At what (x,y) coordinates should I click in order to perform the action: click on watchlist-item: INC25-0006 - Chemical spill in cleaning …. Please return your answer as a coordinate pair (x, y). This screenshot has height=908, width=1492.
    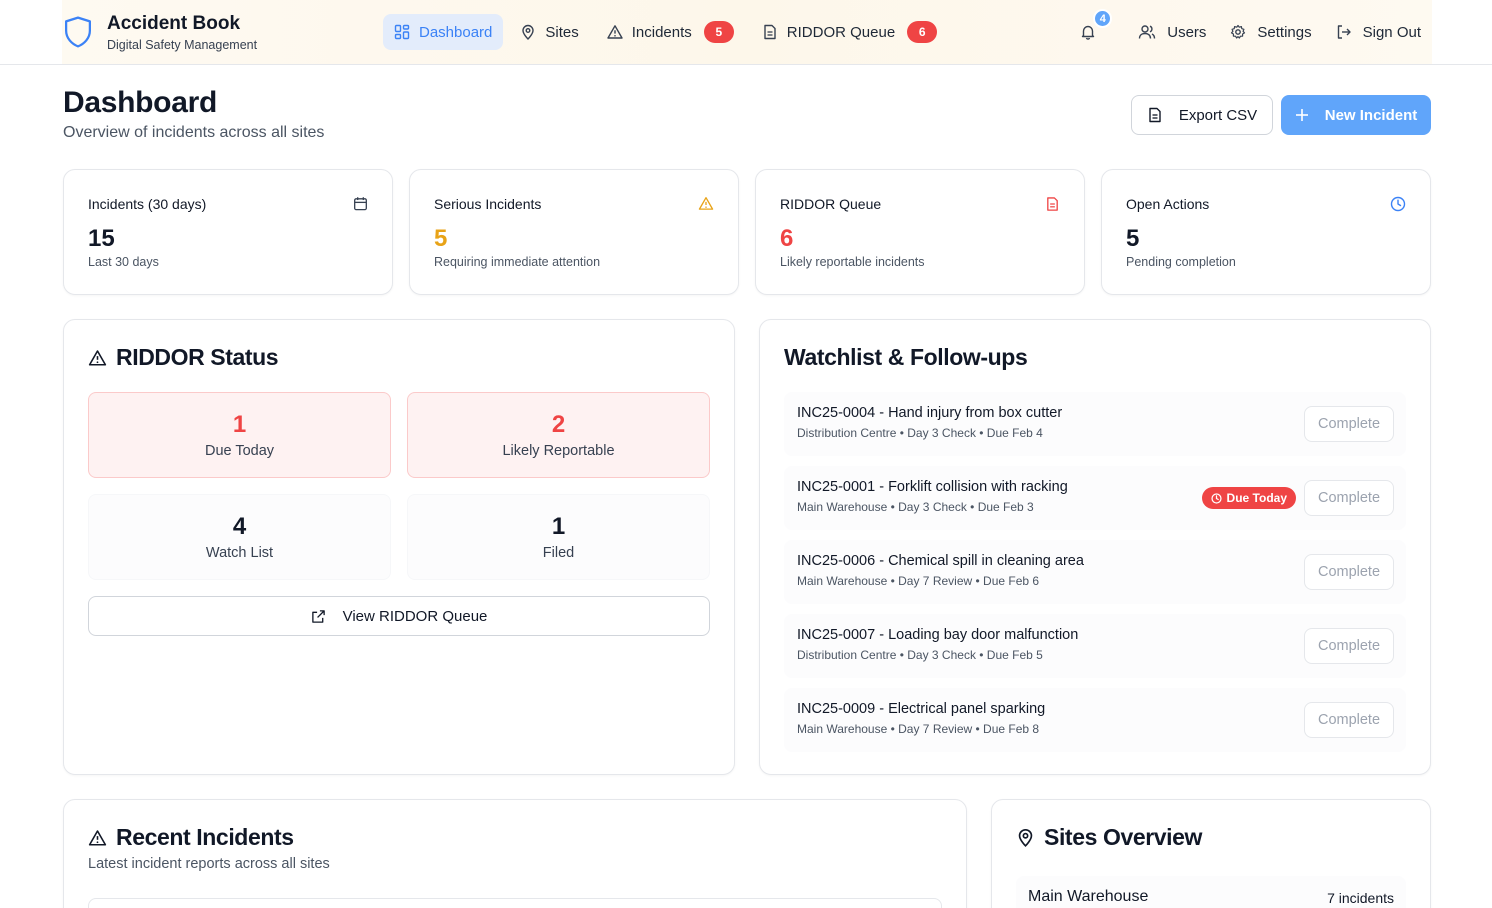
    Looking at the image, I should click on (1095, 572).